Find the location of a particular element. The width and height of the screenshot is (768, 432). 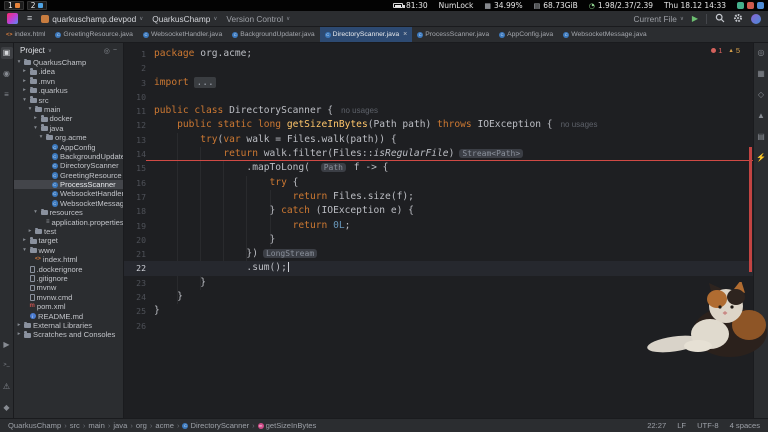

tree-item: .dockerignore is located at coordinates (68, 269).